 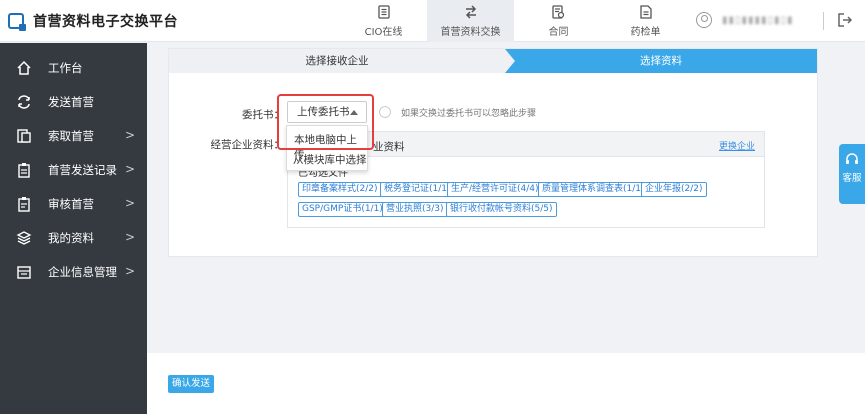 What do you see at coordinates (384, 12) in the screenshot?
I see `document-list-icon` at bounding box center [384, 12].